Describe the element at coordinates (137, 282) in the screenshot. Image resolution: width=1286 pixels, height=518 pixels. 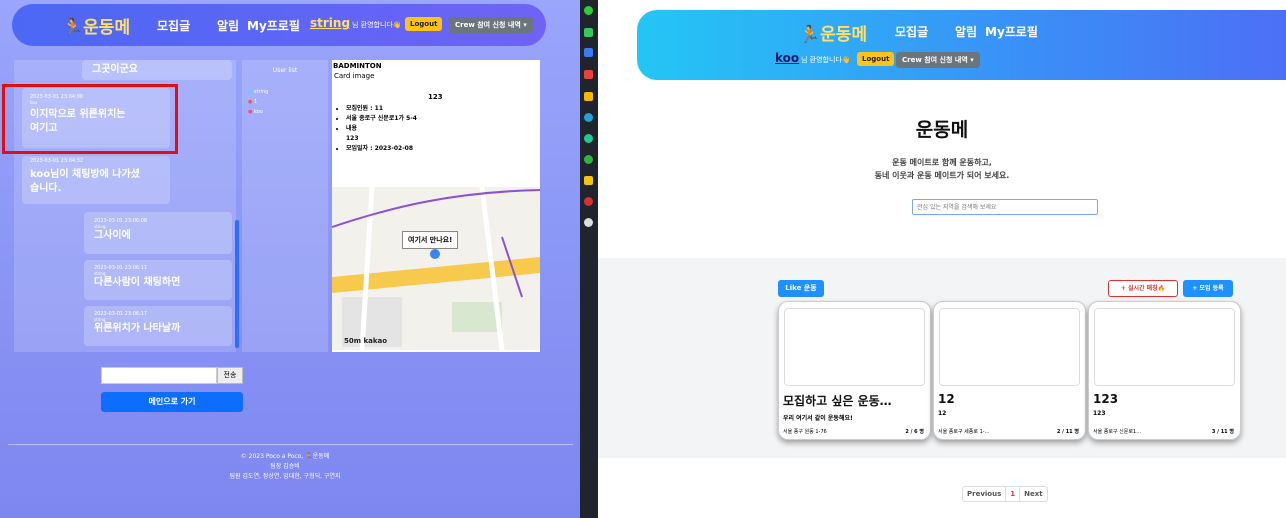
I see `message-text: 다른사람이 채팅하면` at that location.